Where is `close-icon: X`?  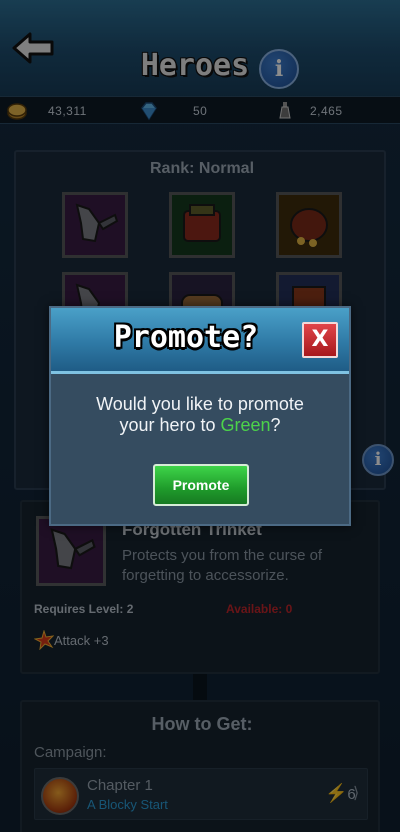
close-icon: X is located at coordinates (320, 339).